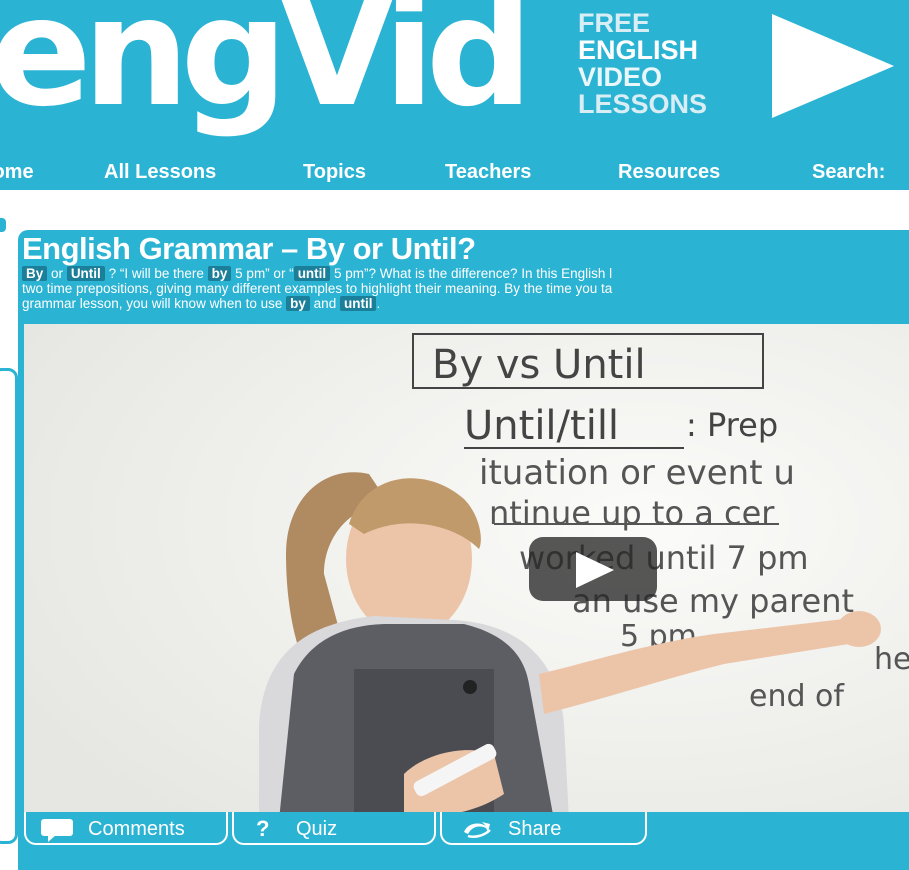 This screenshot has width=909, height=870. I want to click on play-icon, so click(595, 570).